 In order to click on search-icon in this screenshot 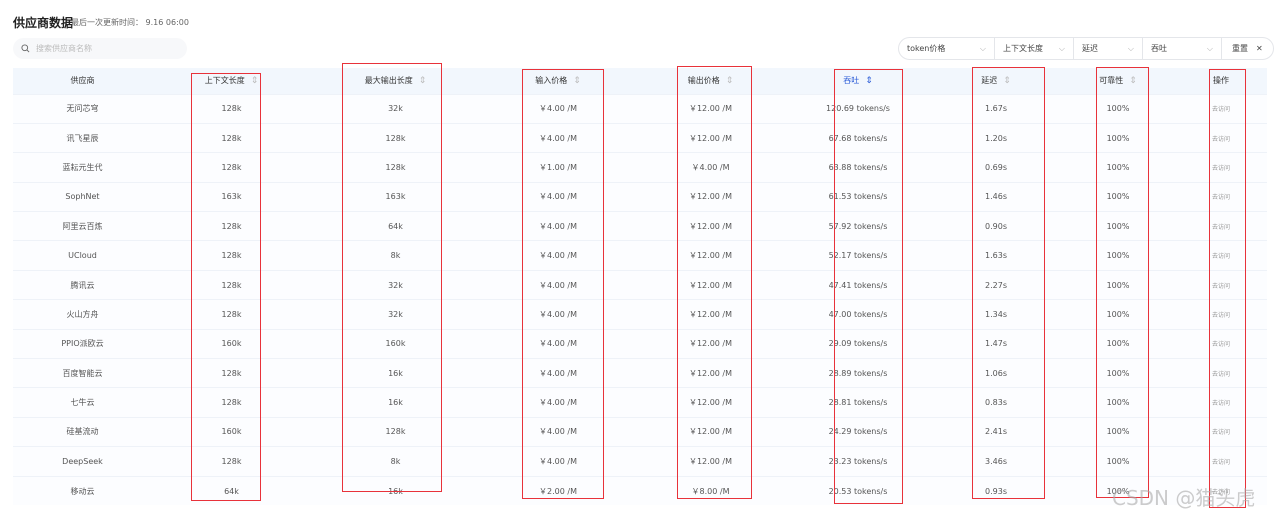, I will do `click(25, 48)`.